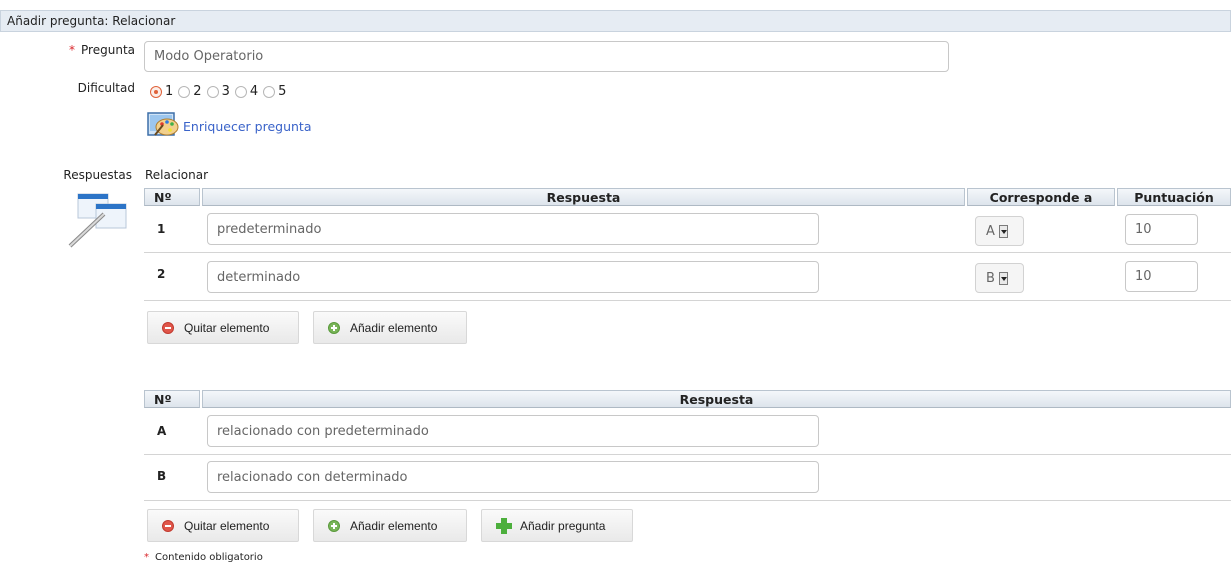 The height and width of the screenshot is (564, 1231). I want to click on difficulty-option-2: 2, so click(190, 91).